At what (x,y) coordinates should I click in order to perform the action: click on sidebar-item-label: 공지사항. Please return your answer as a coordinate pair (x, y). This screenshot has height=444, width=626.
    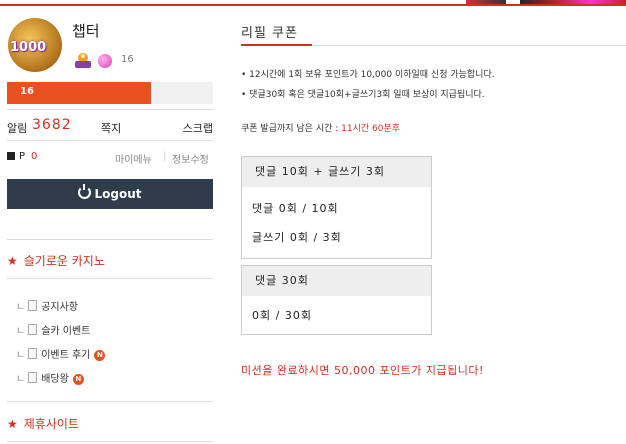
    Looking at the image, I should click on (60, 307).